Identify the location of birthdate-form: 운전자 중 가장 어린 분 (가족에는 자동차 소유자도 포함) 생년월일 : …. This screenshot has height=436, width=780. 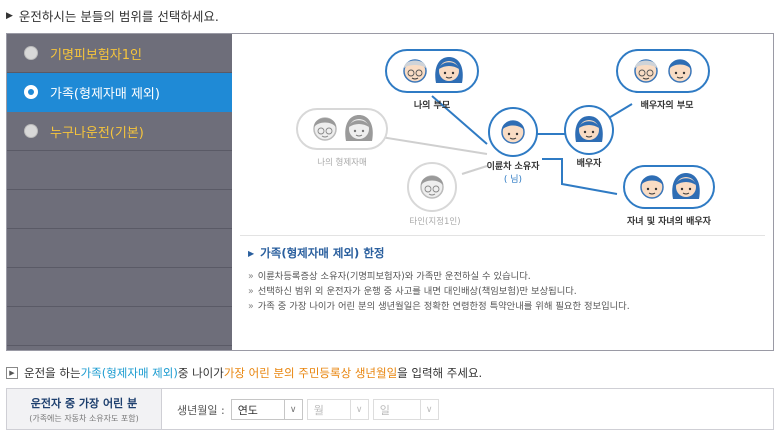
(390, 409).